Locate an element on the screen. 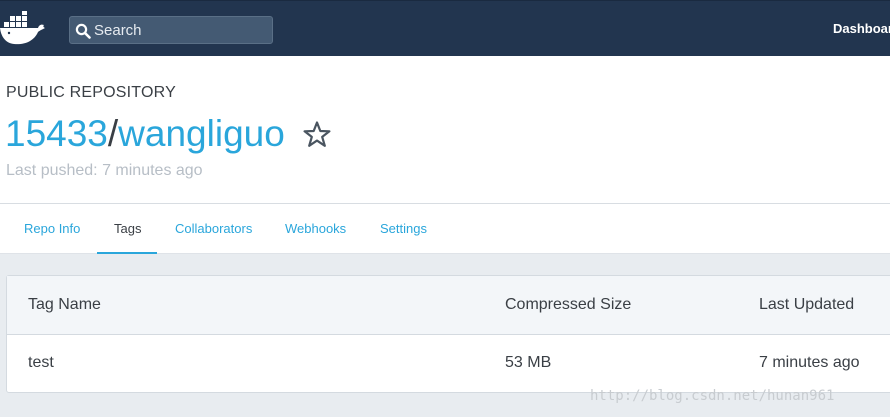  search-input is located at coordinates (182, 30).